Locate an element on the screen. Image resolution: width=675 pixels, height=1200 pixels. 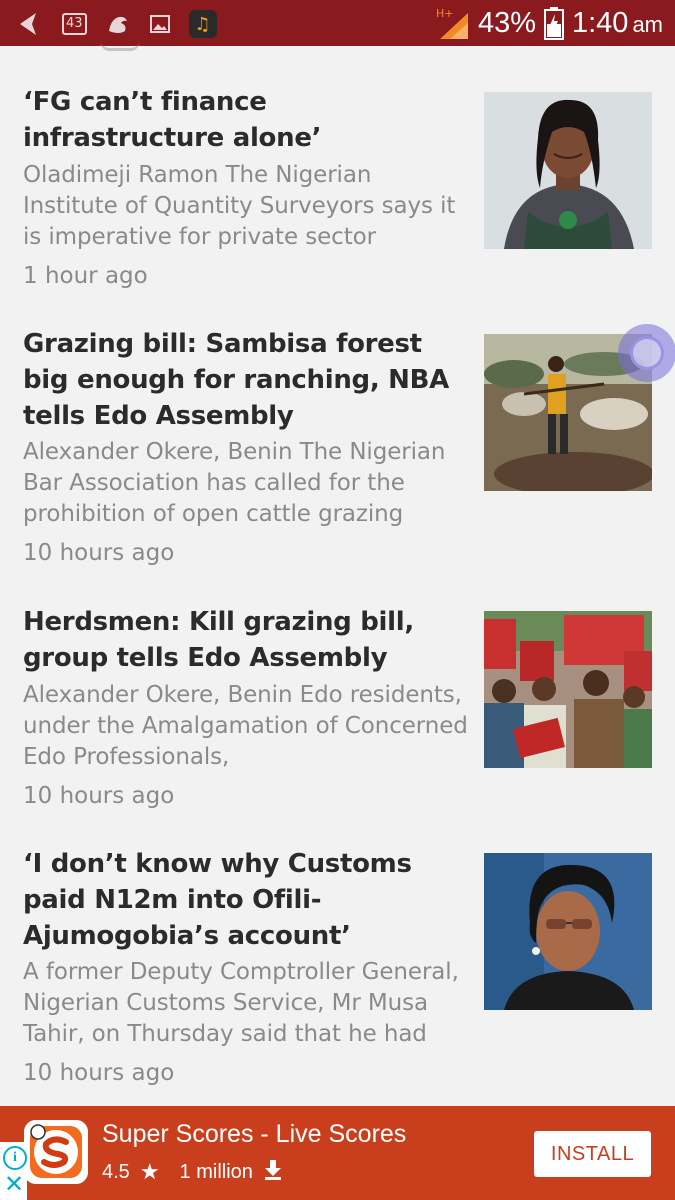
ad-app-logo is located at coordinates (56, 1152).